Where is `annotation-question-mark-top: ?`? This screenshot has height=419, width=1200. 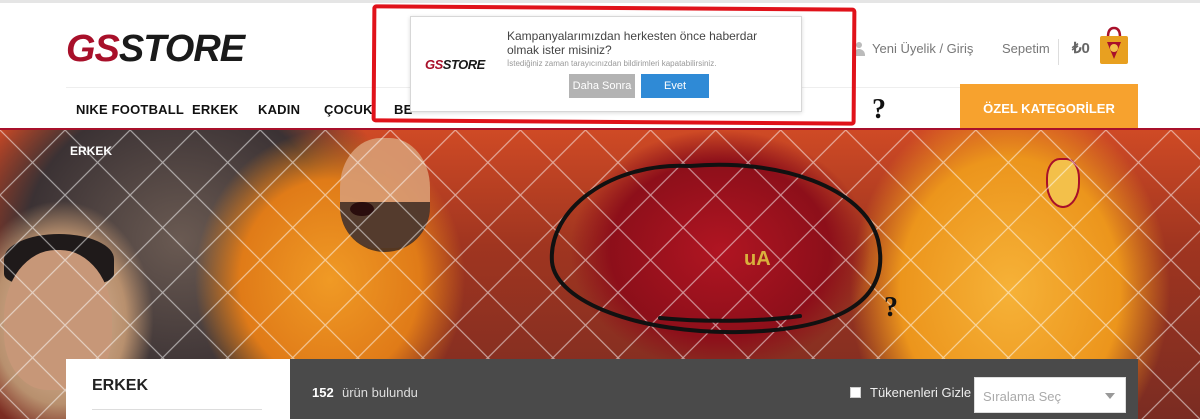 annotation-question-mark-top: ? is located at coordinates (879, 109).